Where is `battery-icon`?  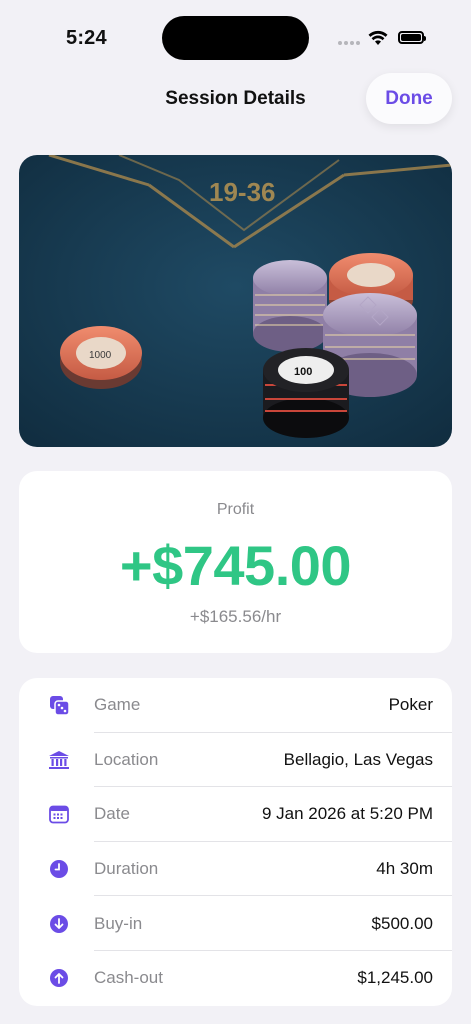
battery-icon is located at coordinates (412, 37).